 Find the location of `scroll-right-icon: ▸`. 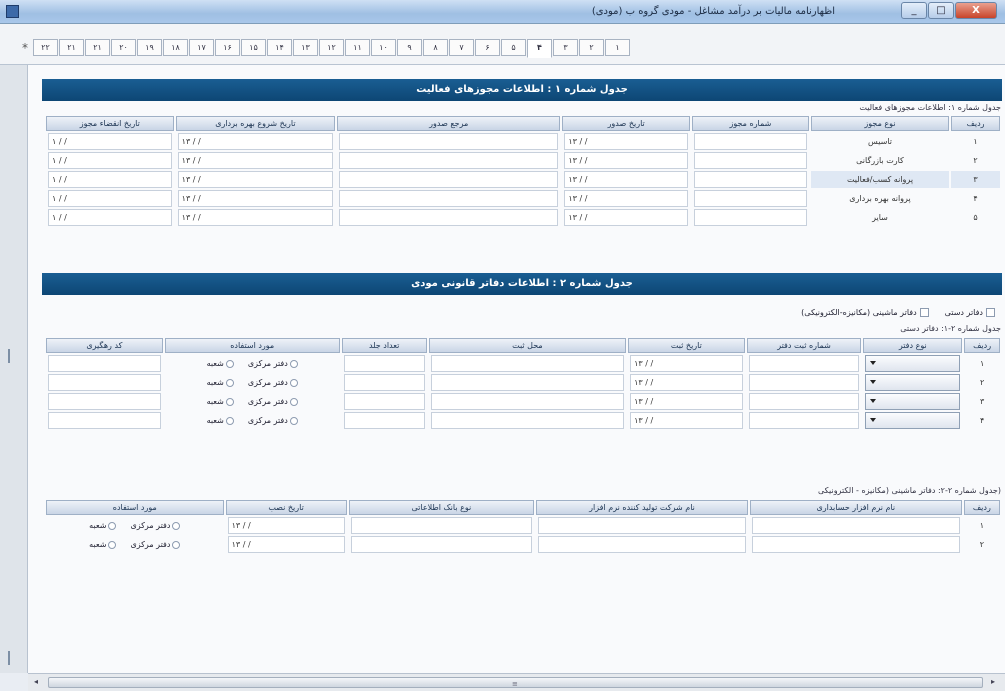

scroll-right-icon: ▸ is located at coordinates (993, 681).